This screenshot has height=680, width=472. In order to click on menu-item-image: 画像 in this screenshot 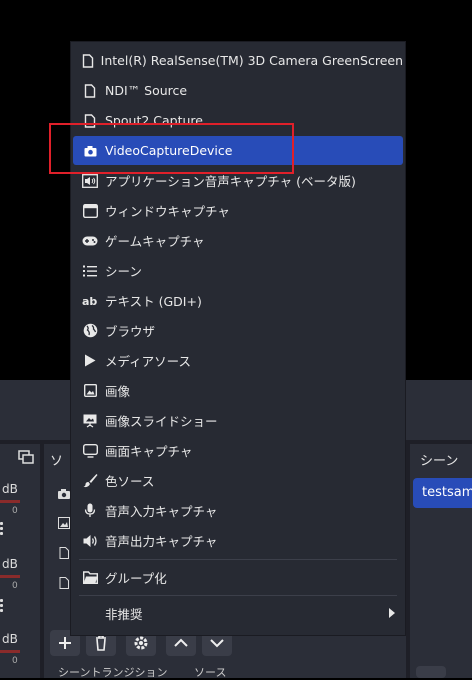, I will do `click(238, 390)`.